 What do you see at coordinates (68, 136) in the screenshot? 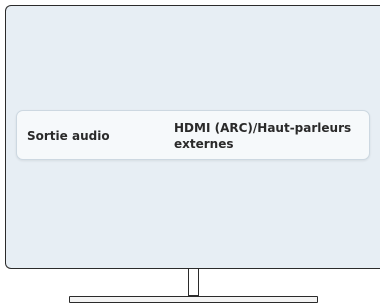
I see `setting-label: Sortie audio` at bounding box center [68, 136].